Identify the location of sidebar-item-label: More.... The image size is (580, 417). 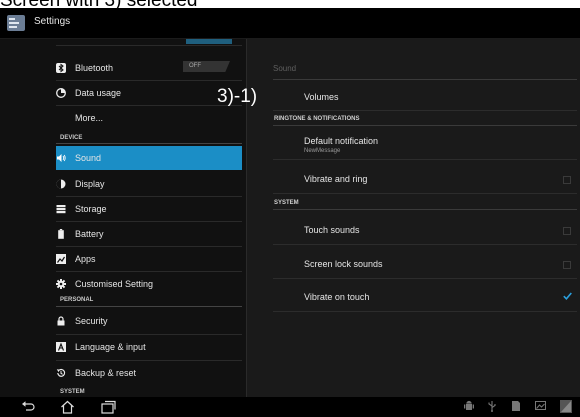
(89, 118).